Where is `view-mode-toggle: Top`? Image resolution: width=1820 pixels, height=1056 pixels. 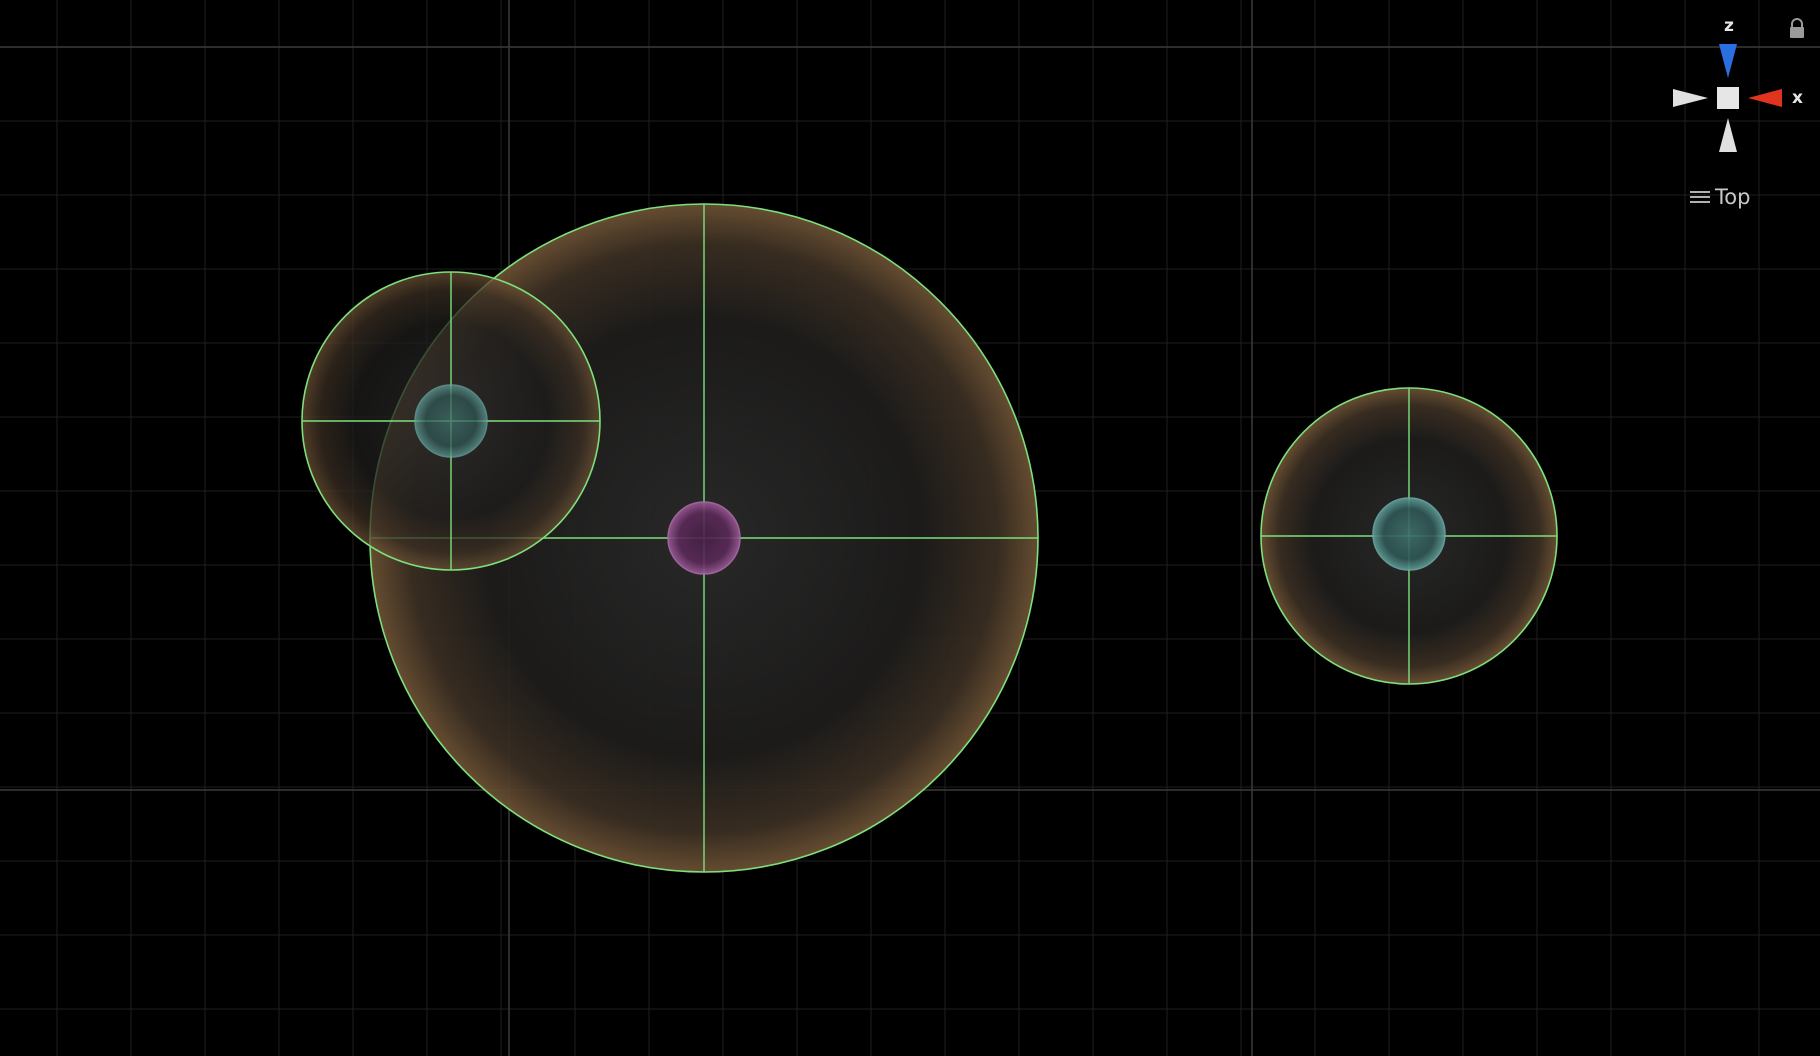
view-mode-toggle: Top is located at coordinates (1720, 197).